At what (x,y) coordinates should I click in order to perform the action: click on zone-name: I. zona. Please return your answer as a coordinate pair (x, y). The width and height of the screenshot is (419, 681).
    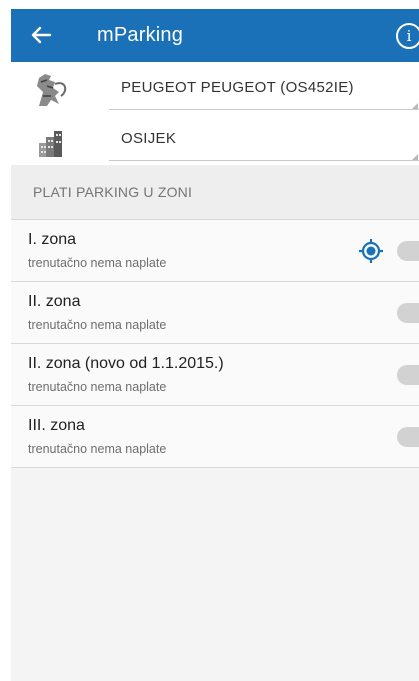
    Looking at the image, I should click on (52, 239).